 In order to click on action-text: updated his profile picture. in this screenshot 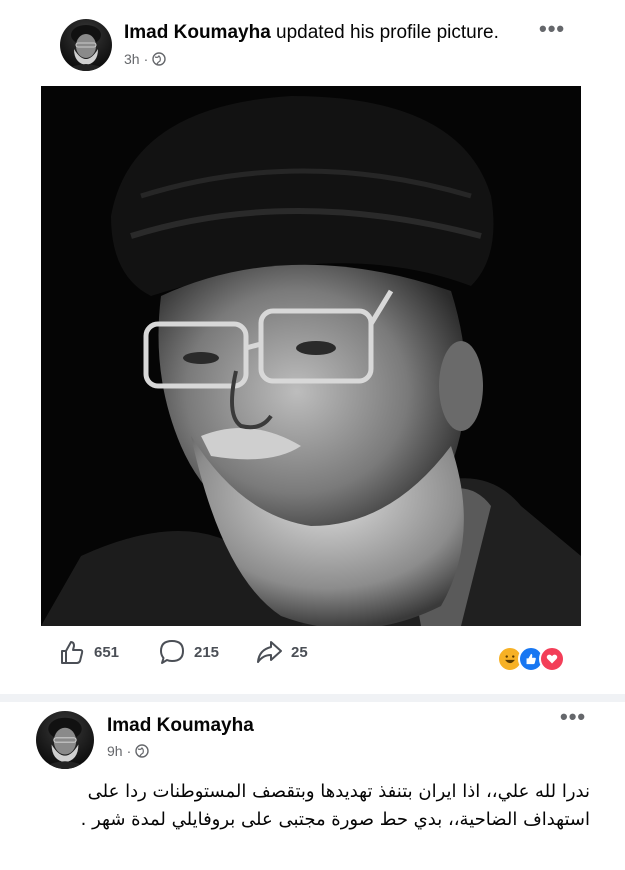, I will do `click(384, 32)`.